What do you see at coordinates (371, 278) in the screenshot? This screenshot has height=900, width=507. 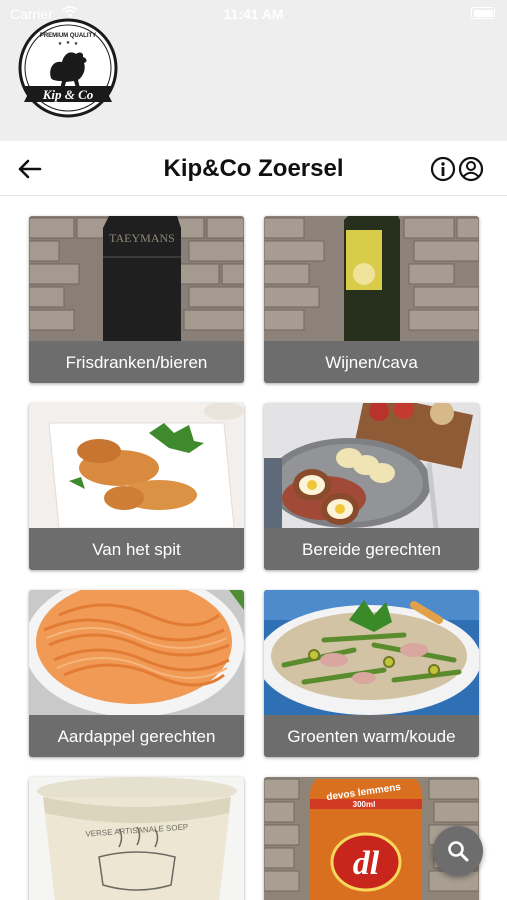 I see `wine-bottle-image` at bounding box center [371, 278].